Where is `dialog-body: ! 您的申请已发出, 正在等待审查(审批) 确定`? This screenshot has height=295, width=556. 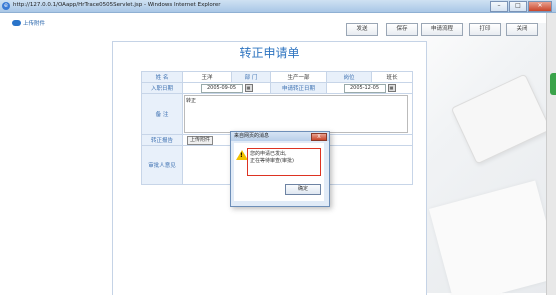 dialog-body: ! 您的申请已发出, 正在等待审查(审批) 确定 is located at coordinates (279, 172).